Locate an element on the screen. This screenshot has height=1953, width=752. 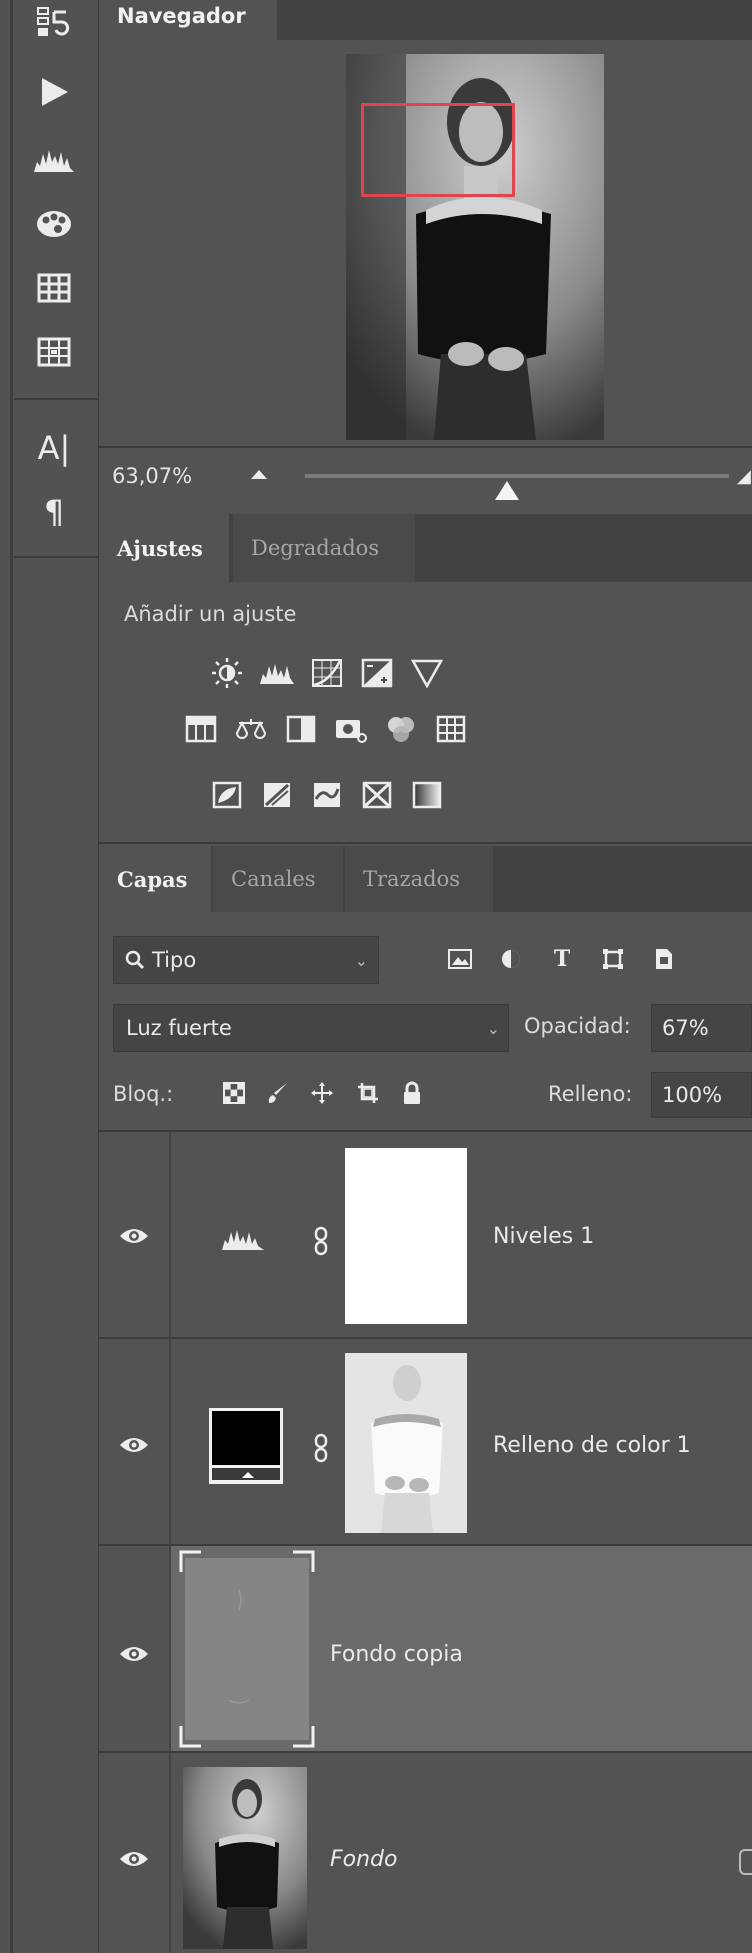
filter-type-icon: T is located at coordinates (562, 959).